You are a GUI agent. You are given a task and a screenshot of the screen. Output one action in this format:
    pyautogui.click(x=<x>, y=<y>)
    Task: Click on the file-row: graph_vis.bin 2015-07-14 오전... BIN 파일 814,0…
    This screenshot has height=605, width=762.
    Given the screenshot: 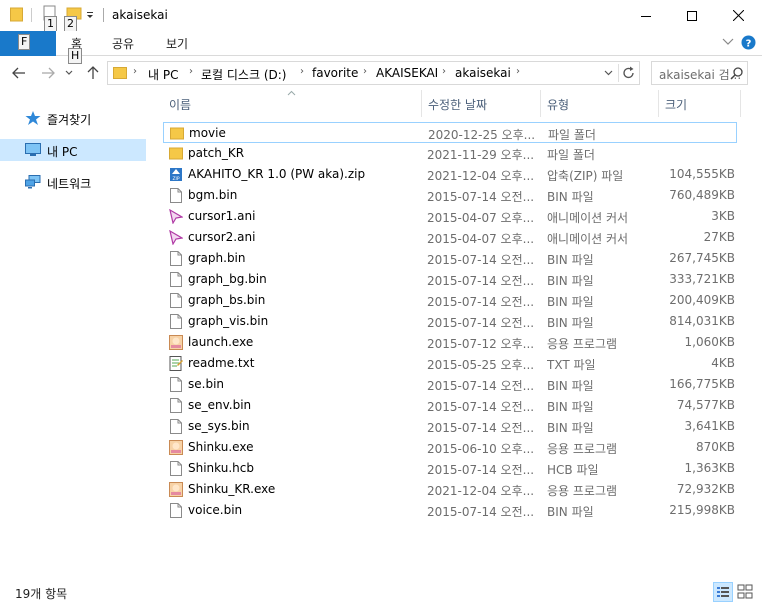 What is the action you would take?
    pyautogui.click(x=450, y=321)
    